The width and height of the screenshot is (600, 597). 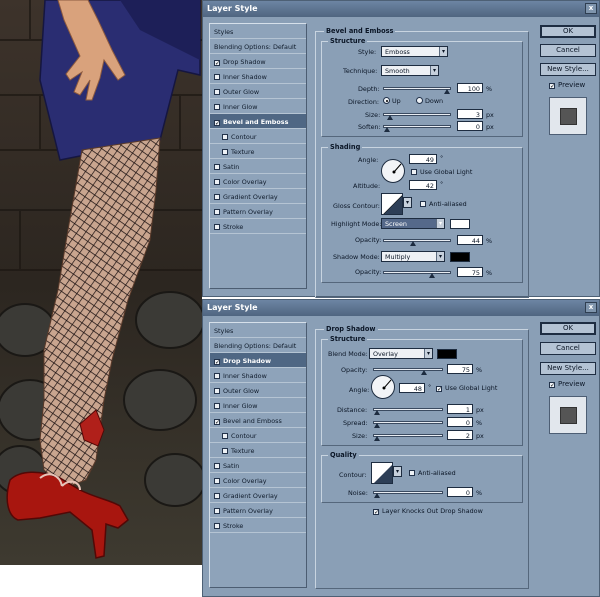 What do you see at coordinates (408, 411) in the screenshot?
I see `distance-slider` at bounding box center [408, 411].